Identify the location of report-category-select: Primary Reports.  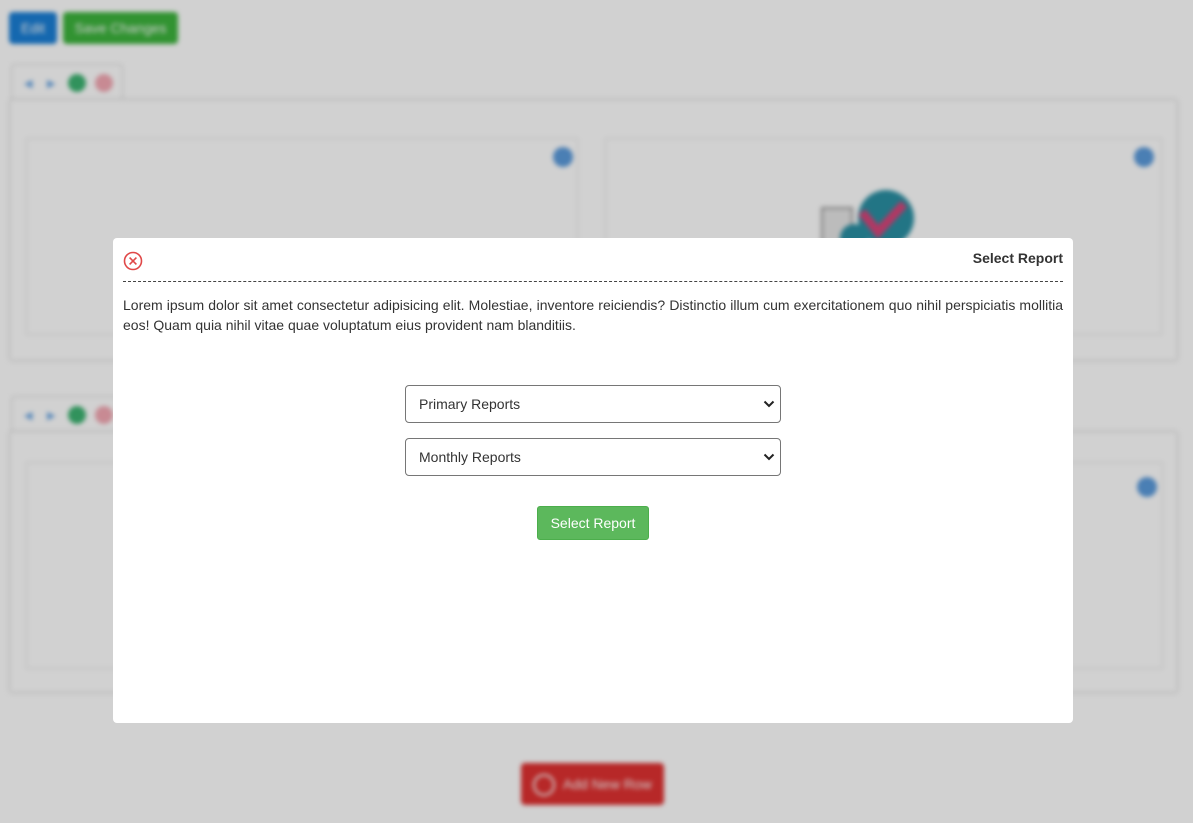
(593, 404).